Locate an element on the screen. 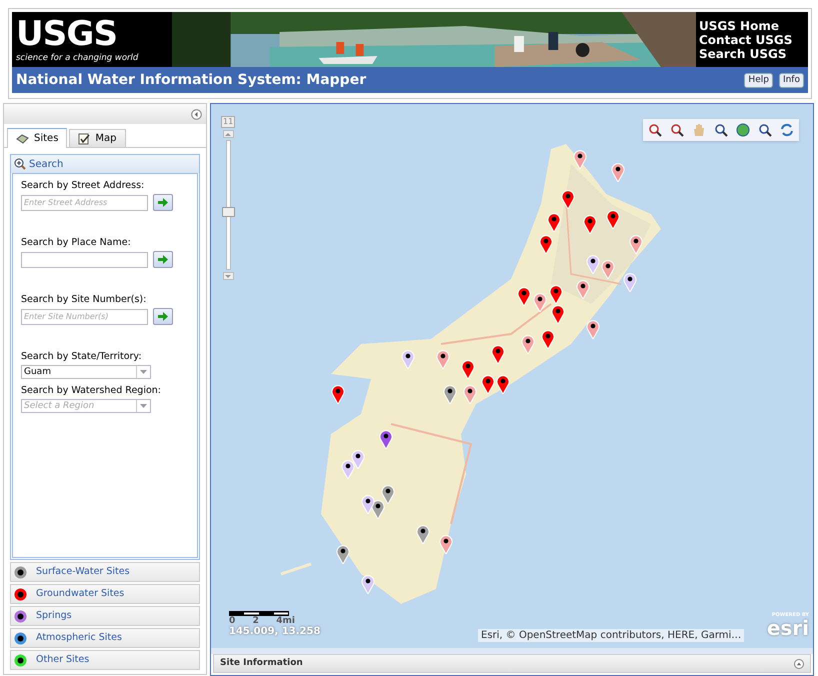 This screenshot has width=818, height=676. coordinates-readout: 145.009, 13.258 is located at coordinates (274, 632).